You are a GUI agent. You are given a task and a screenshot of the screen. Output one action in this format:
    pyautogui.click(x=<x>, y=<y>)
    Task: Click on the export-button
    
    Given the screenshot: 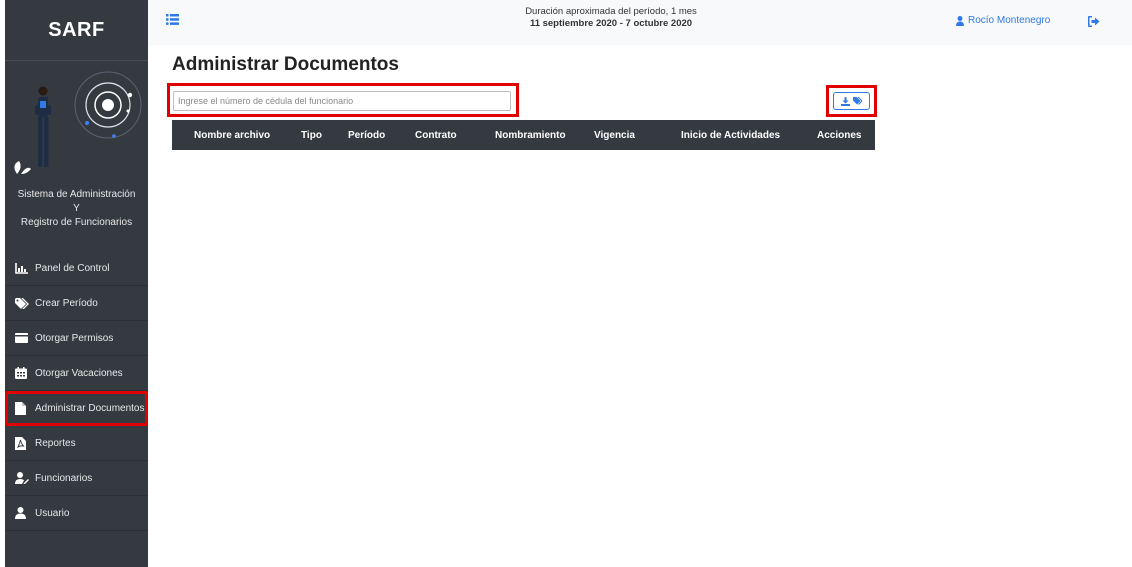 What is the action you would take?
    pyautogui.click(x=851, y=101)
    